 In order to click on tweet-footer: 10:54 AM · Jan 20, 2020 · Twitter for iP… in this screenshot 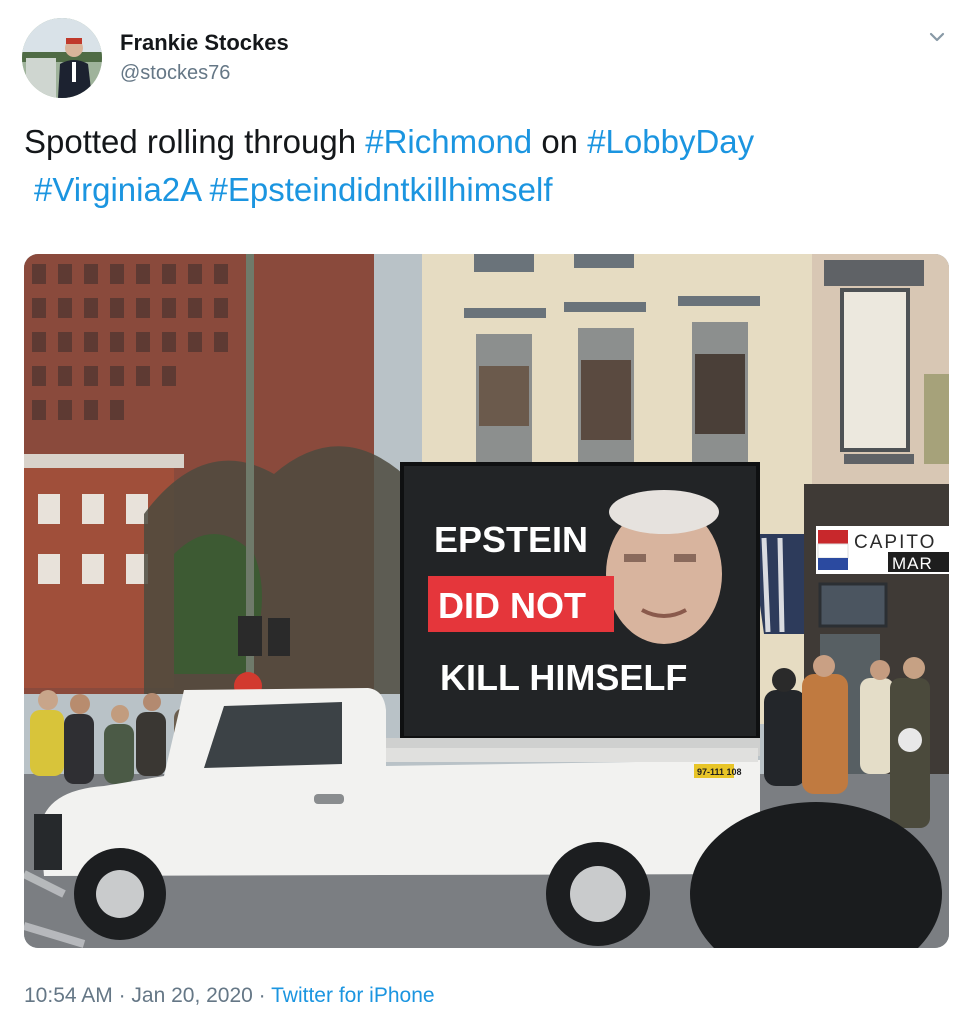, I will do `click(229, 996)`.